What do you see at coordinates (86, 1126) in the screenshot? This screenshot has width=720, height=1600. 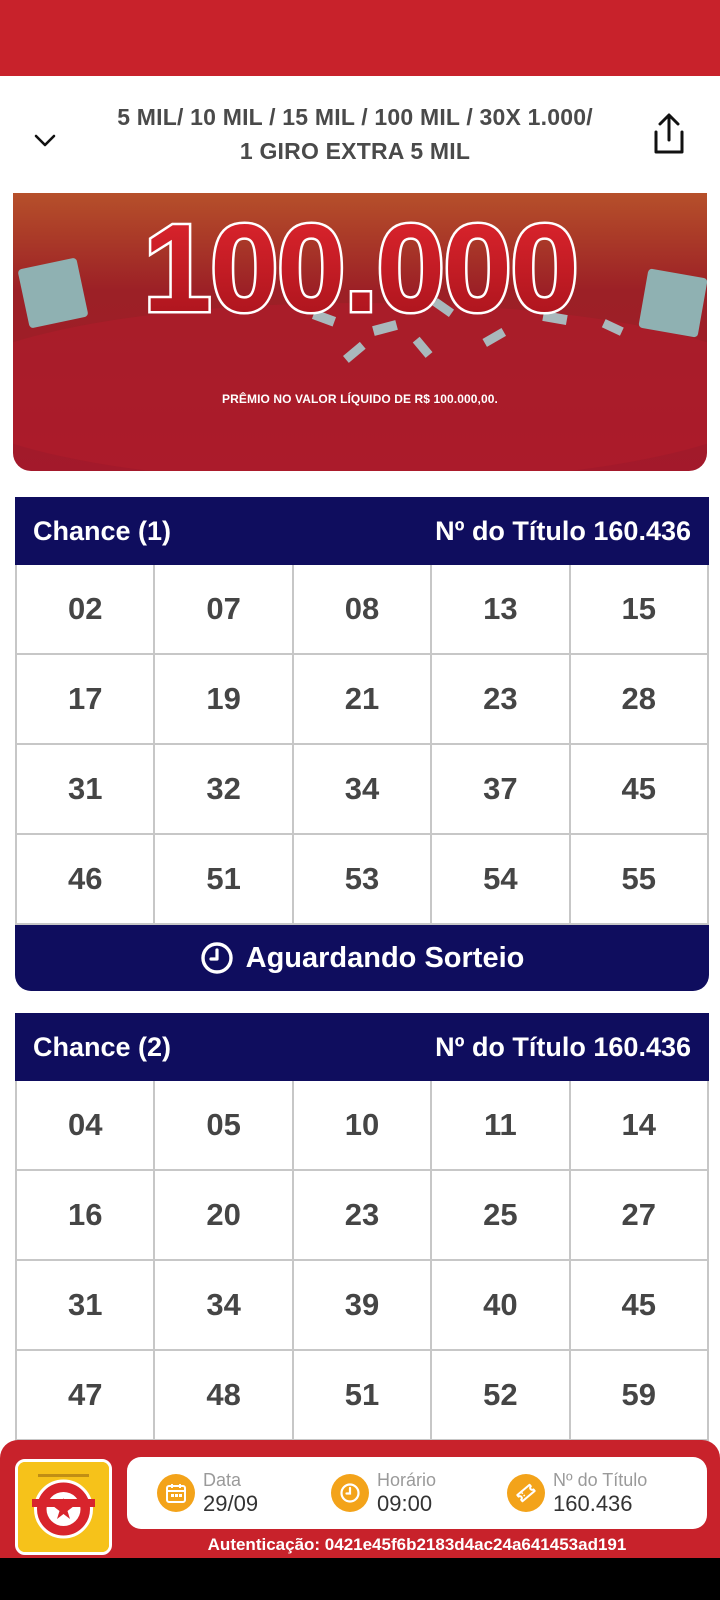 I see `number-cell: 04` at bounding box center [86, 1126].